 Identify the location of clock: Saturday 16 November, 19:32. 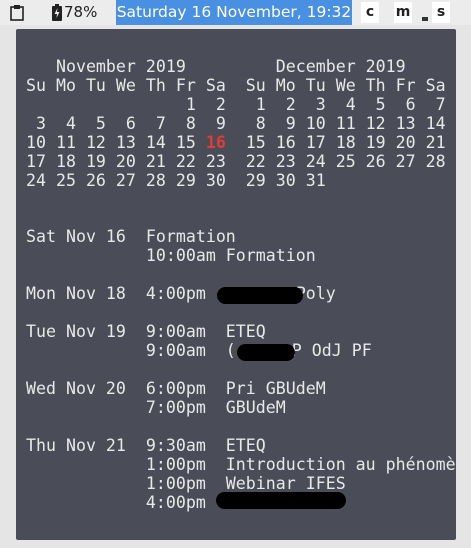
(234, 12).